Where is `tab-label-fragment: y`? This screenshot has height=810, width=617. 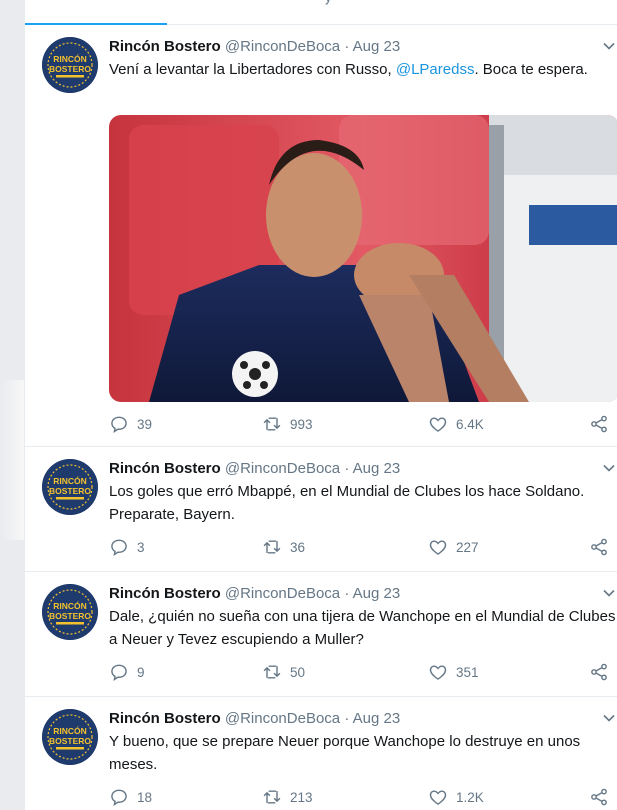 tab-label-fragment: y is located at coordinates (328, 2).